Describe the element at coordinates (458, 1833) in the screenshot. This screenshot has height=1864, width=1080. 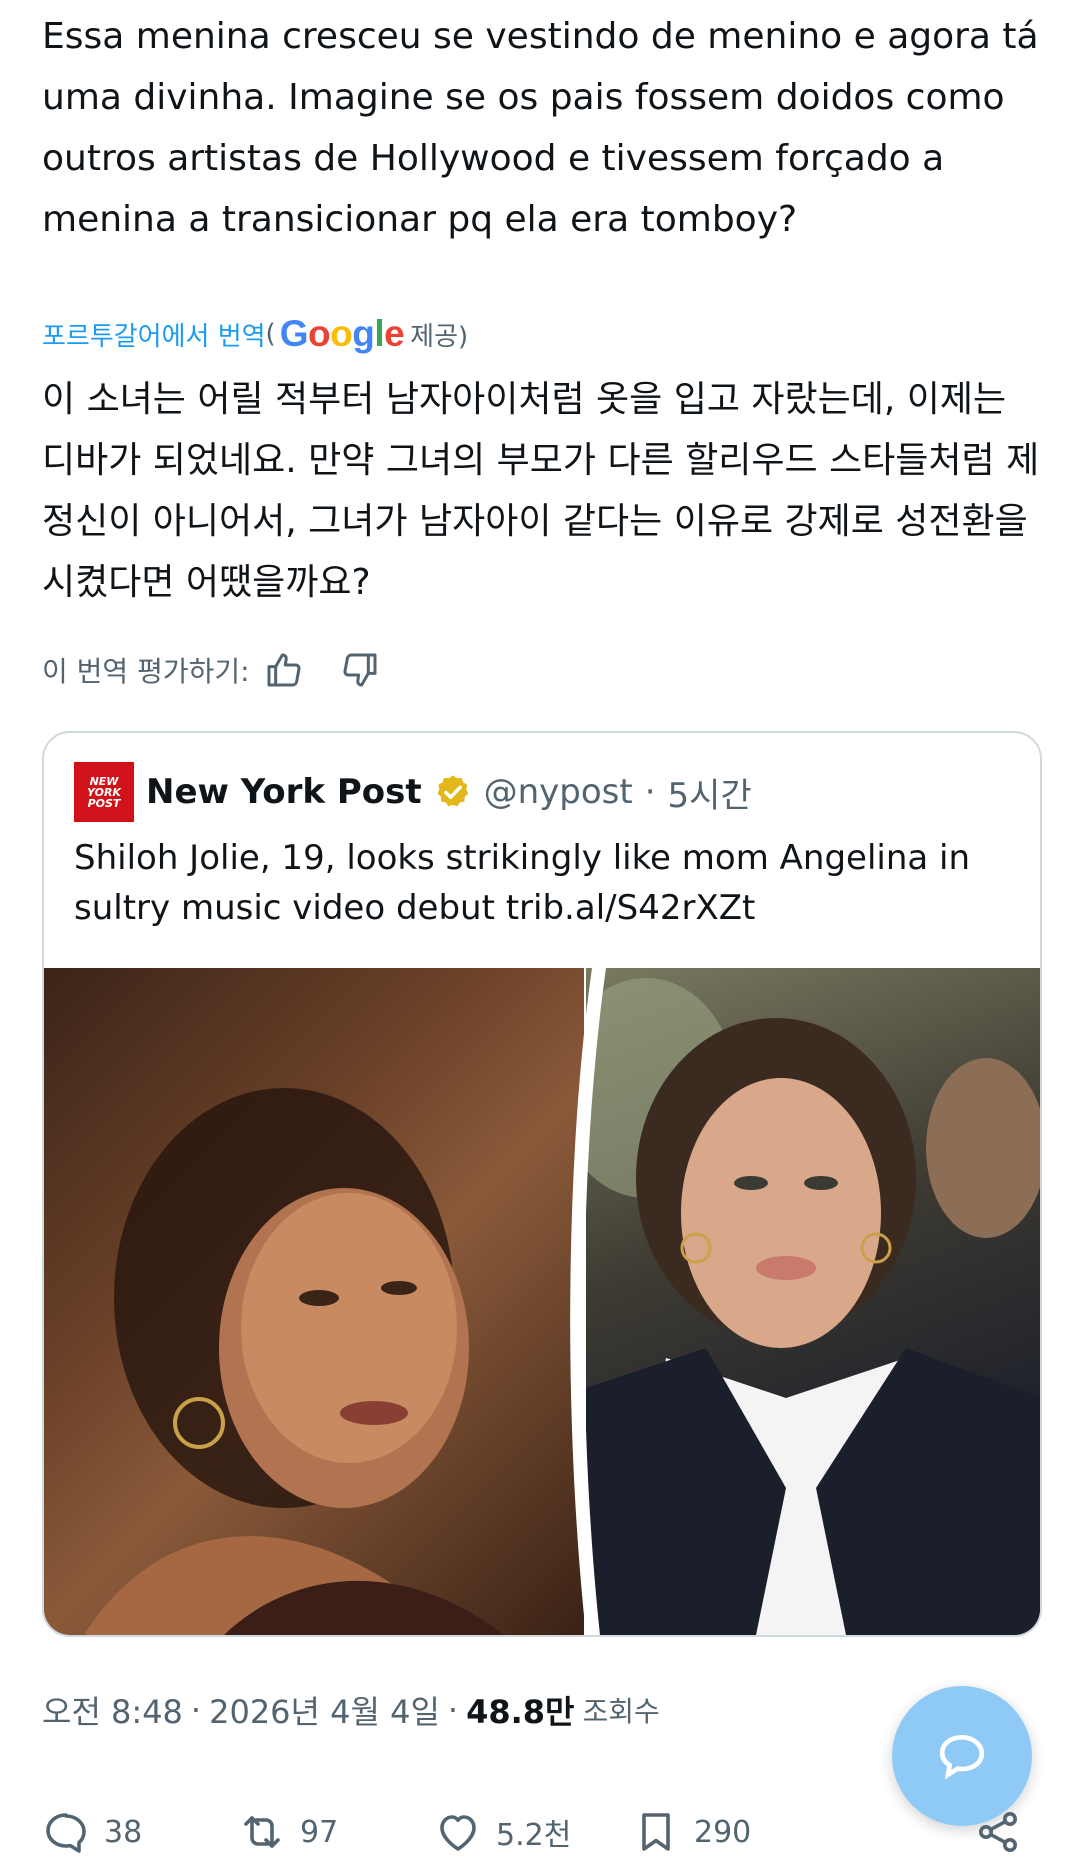
I see `heart-icon` at that location.